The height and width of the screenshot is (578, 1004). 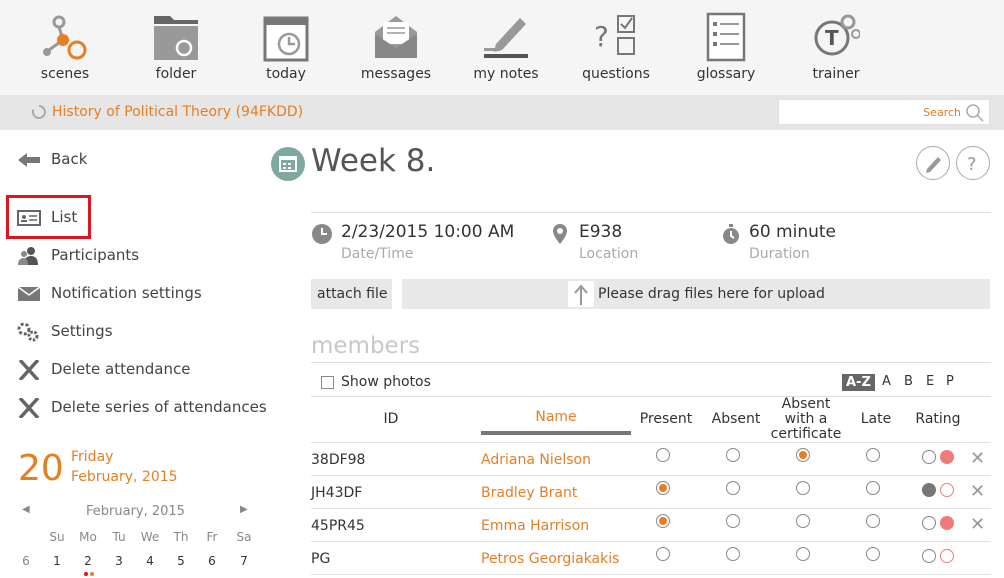 I want to click on nav-trainer-label: trainer, so click(x=836, y=74).